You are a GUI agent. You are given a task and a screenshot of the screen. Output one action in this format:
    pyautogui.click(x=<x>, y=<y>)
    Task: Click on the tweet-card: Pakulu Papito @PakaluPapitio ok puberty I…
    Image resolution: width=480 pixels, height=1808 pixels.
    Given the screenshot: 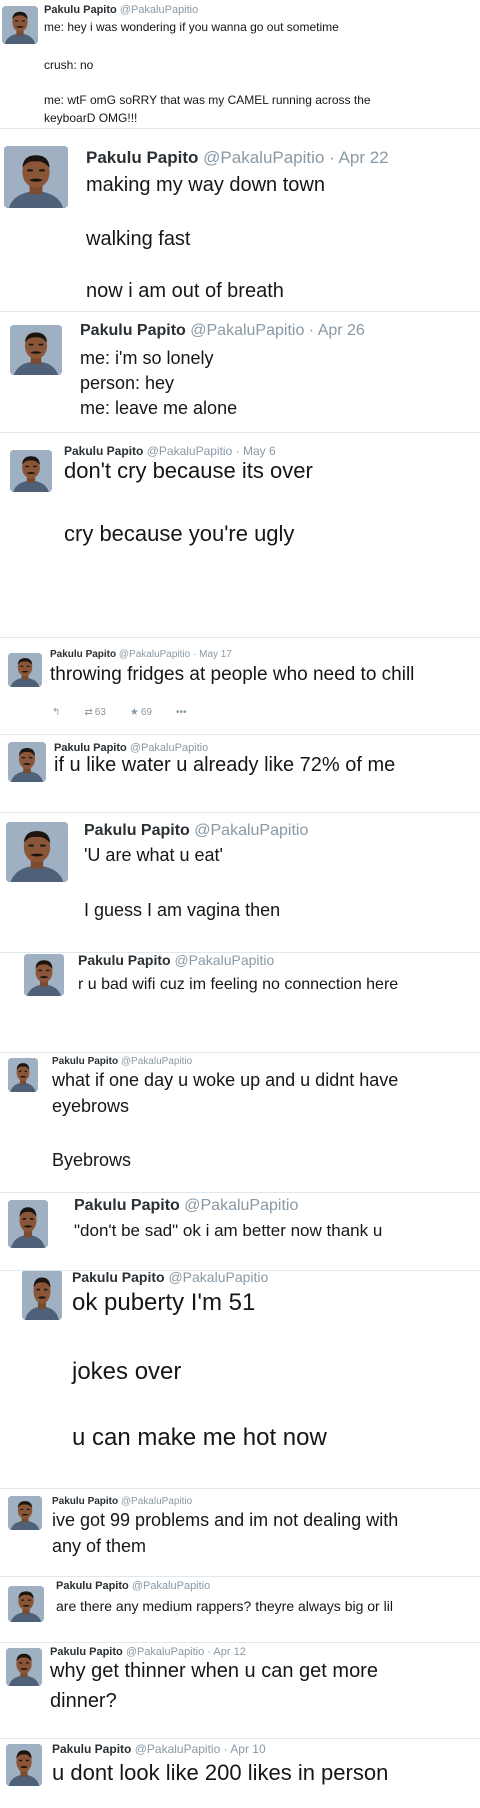 What is the action you would take?
    pyautogui.click(x=240, y=1378)
    